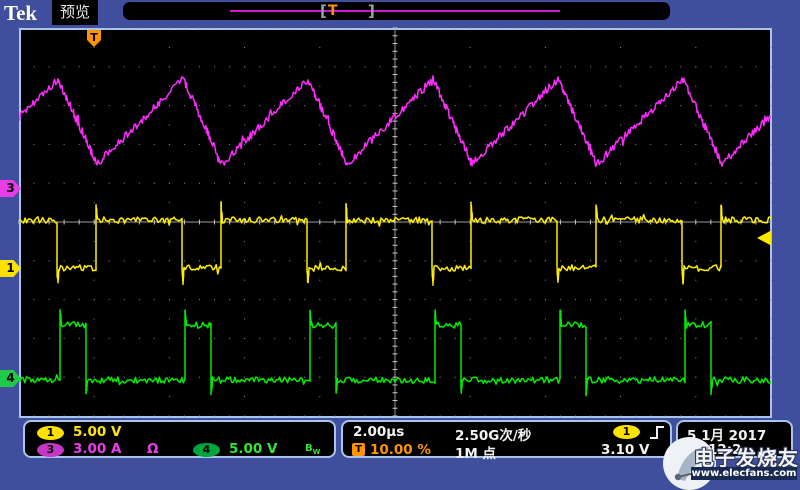 This screenshot has width=800, height=490. Describe the element at coordinates (626, 432) in the screenshot. I see `trigger-source-badge: 1` at that location.